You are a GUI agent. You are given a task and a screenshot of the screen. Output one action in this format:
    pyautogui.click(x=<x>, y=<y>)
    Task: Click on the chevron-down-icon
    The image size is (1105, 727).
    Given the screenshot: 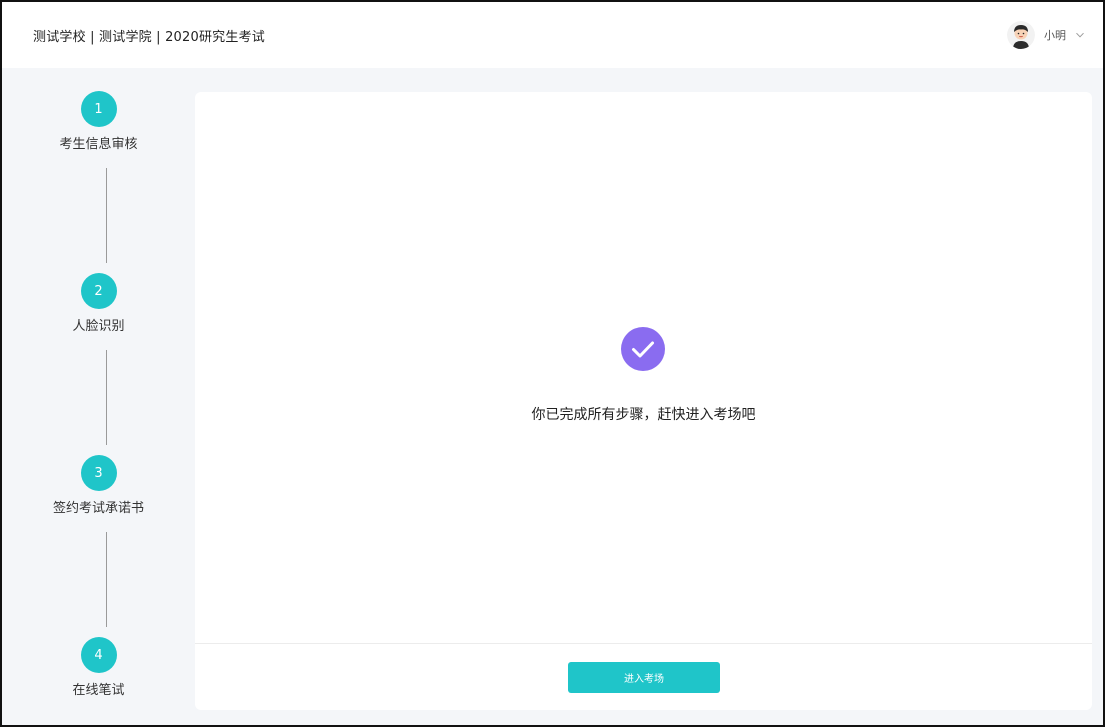 What is the action you would take?
    pyautogui.click(x=1080, y=35)
    